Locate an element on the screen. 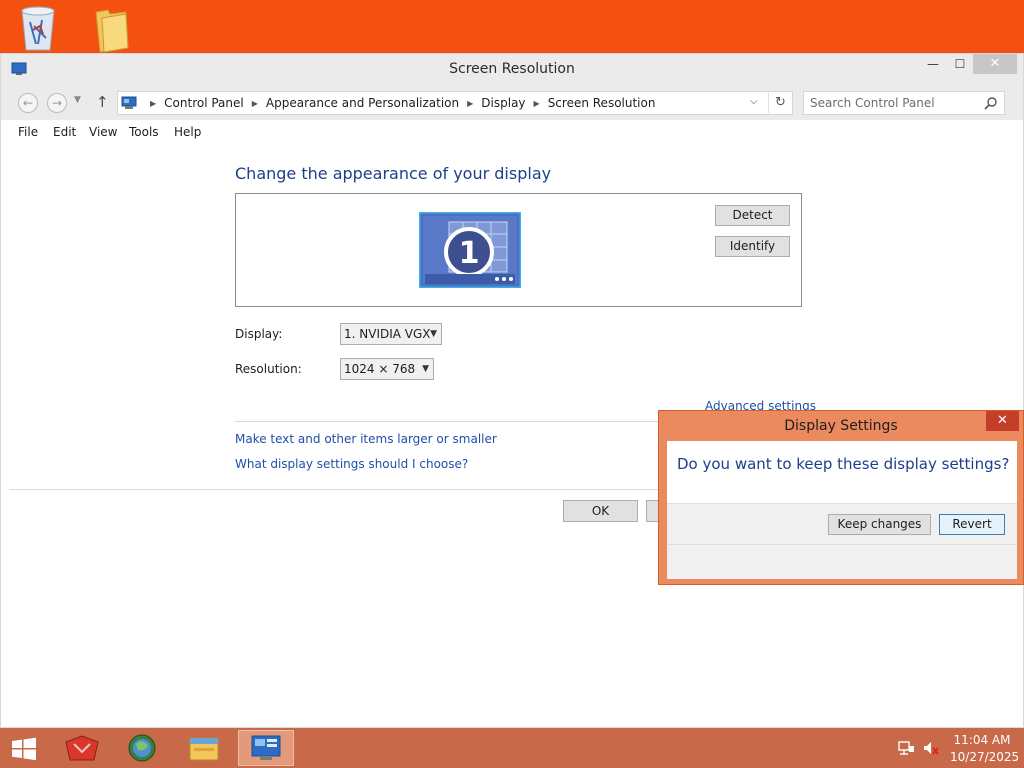 Image resolution: width=1024 pixels, height=768 pixels. search-input is located at coordinates (895, 103).